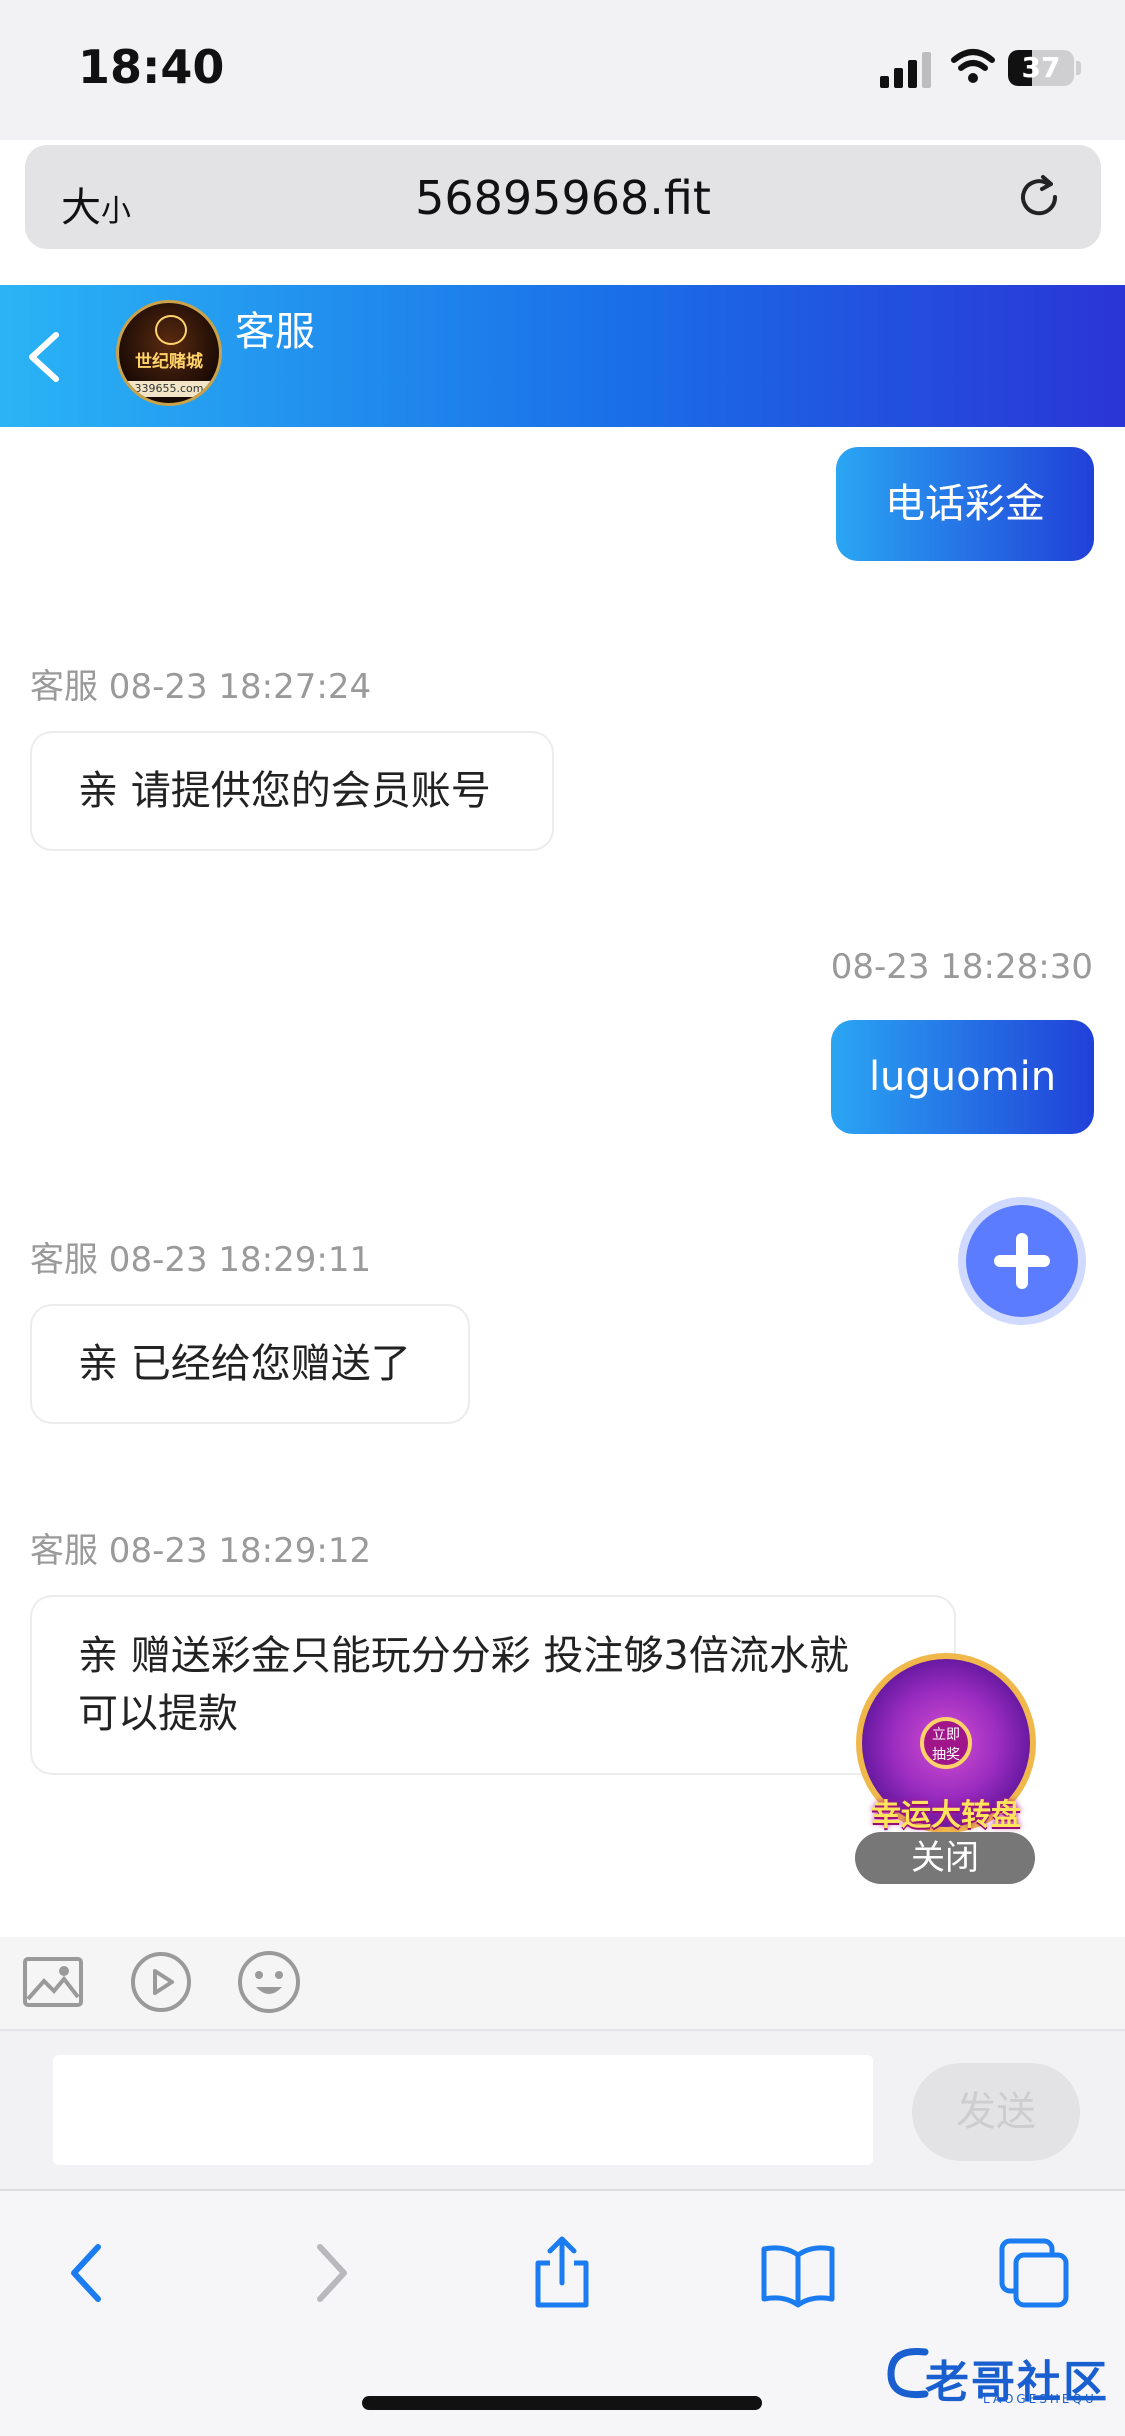 The width and height of the screenshot is (1125, 2436). What do you see at coordinates (201, 1551) in the screenshot?
I see `message-meta: 客服 08-23 18:29:12` at bounding box center [201, 1551].